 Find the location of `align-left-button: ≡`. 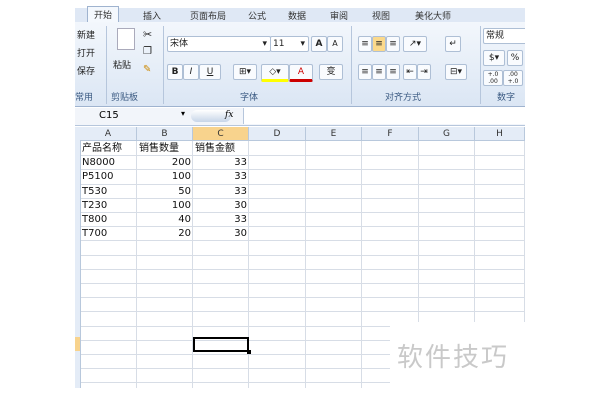

align-left-button: ≡ is located at coordinates (365, 72).